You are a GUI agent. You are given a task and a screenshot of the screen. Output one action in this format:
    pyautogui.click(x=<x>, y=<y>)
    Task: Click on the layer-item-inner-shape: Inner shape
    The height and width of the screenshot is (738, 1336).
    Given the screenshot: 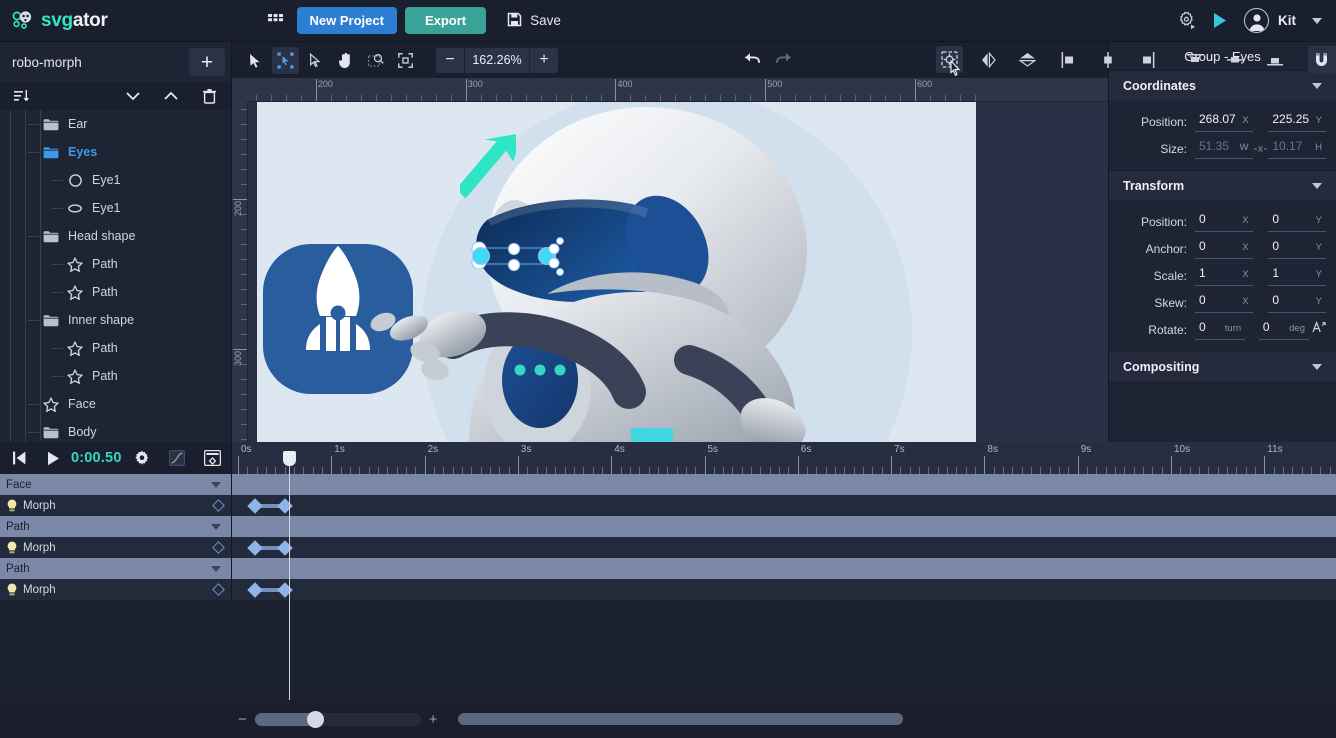 What is the action you would take?
    pyautogui.click(x=115, y=320)
    